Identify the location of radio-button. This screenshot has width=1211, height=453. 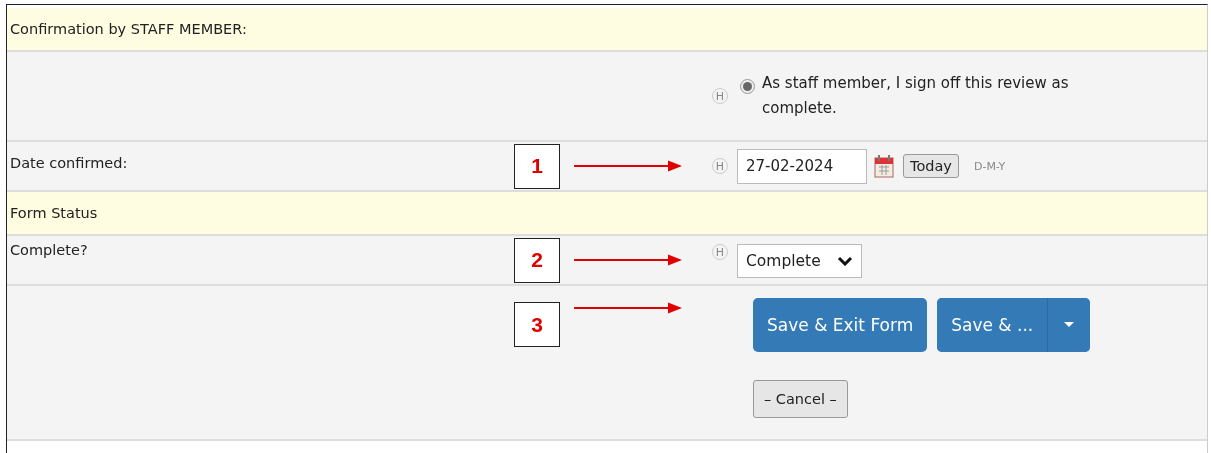
(747, 86).